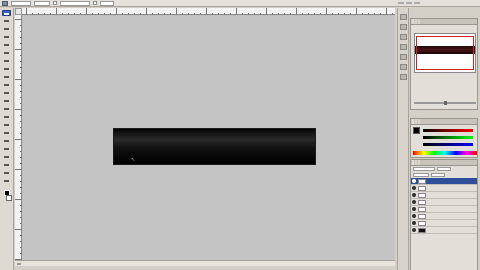  I want to click on tab-navigator, so click(413, 21).